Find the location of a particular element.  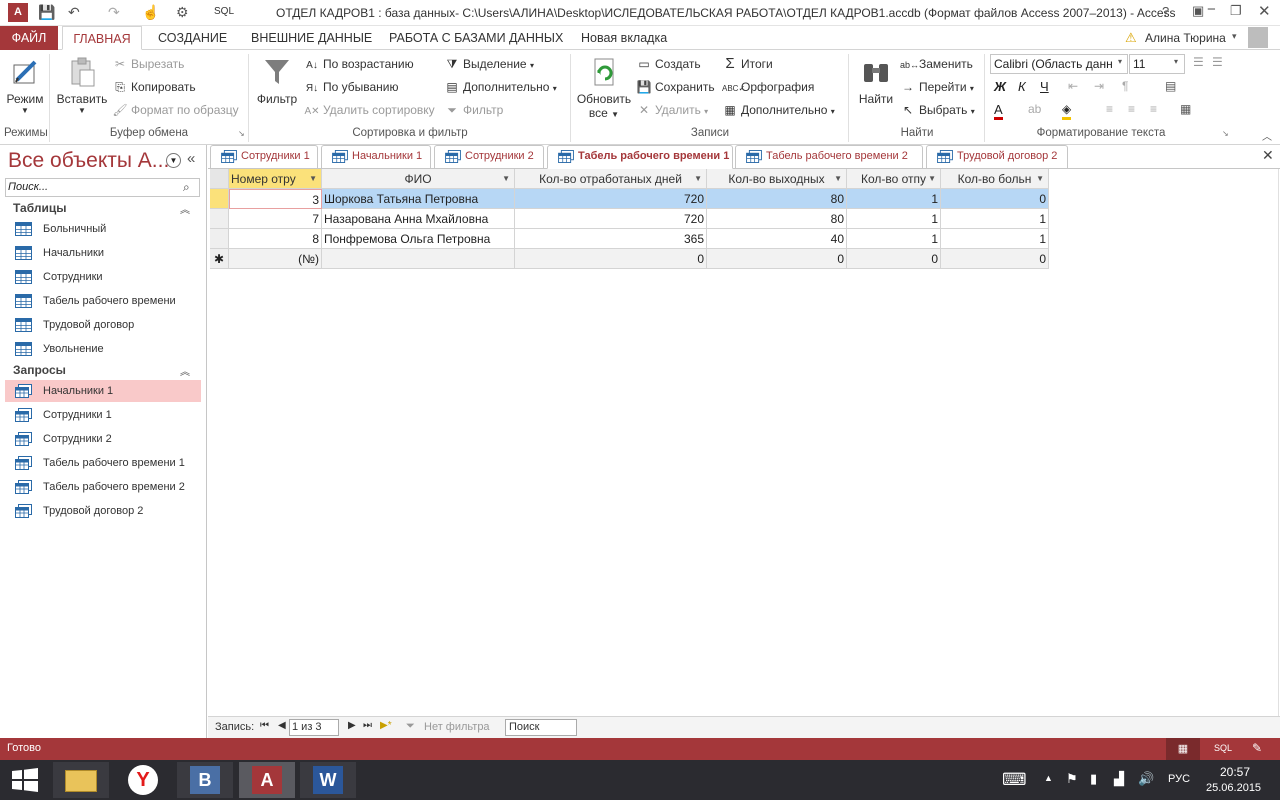

prev-record-icon: ◀ is located at coordinates (282, 725).